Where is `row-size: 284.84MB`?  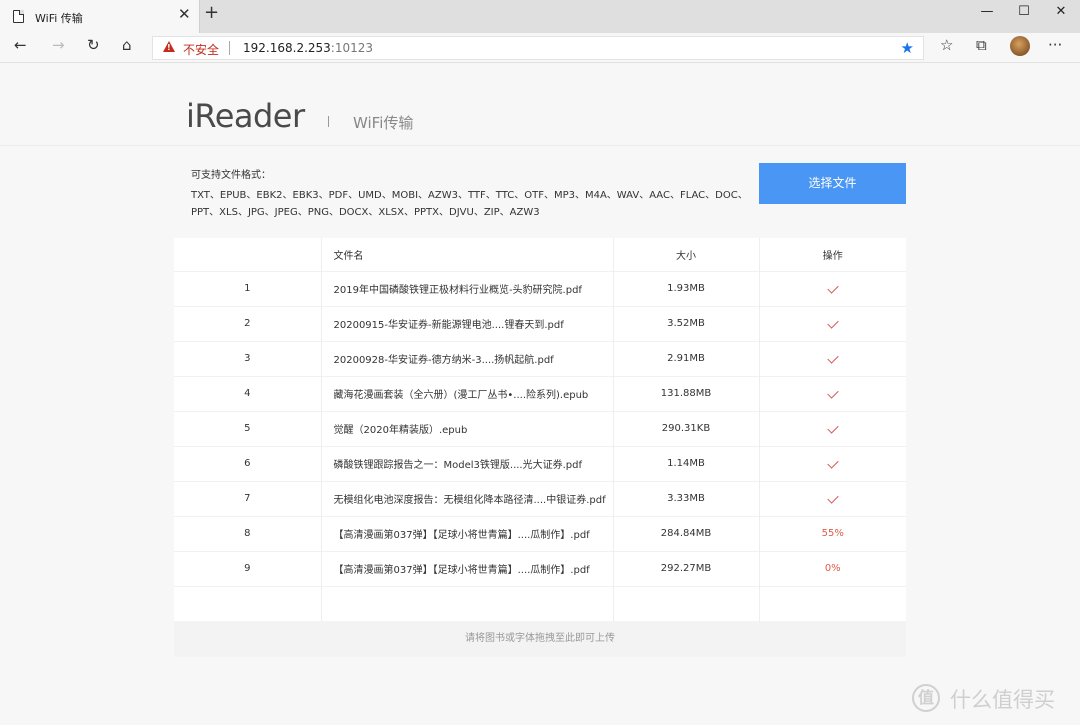 row-size: 284.84MB is located at coordinates (686, 533).